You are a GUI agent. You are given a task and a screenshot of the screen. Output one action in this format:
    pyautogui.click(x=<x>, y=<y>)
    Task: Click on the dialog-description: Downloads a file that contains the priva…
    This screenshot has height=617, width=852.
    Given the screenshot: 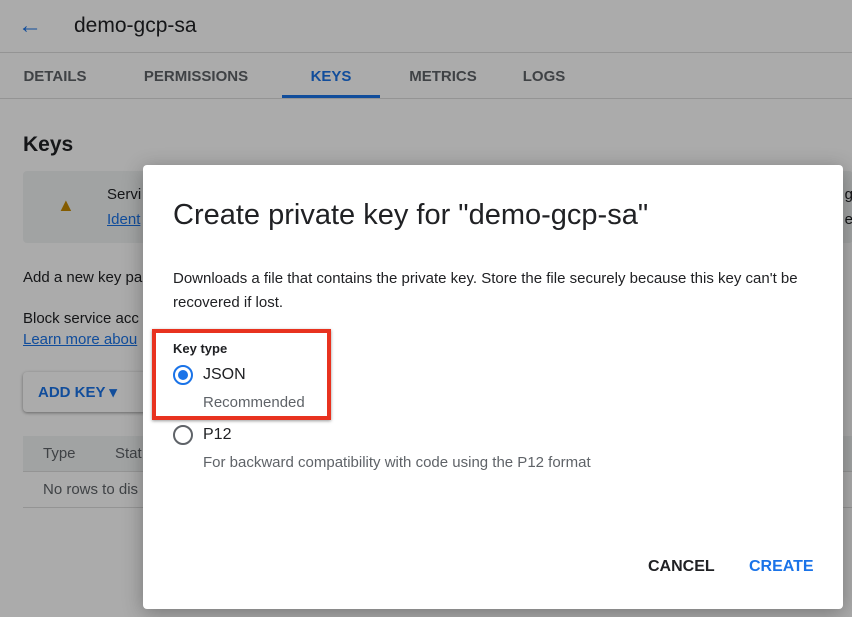 What is the action you would take?
    pyautogui.click(x=485, y=290)
    